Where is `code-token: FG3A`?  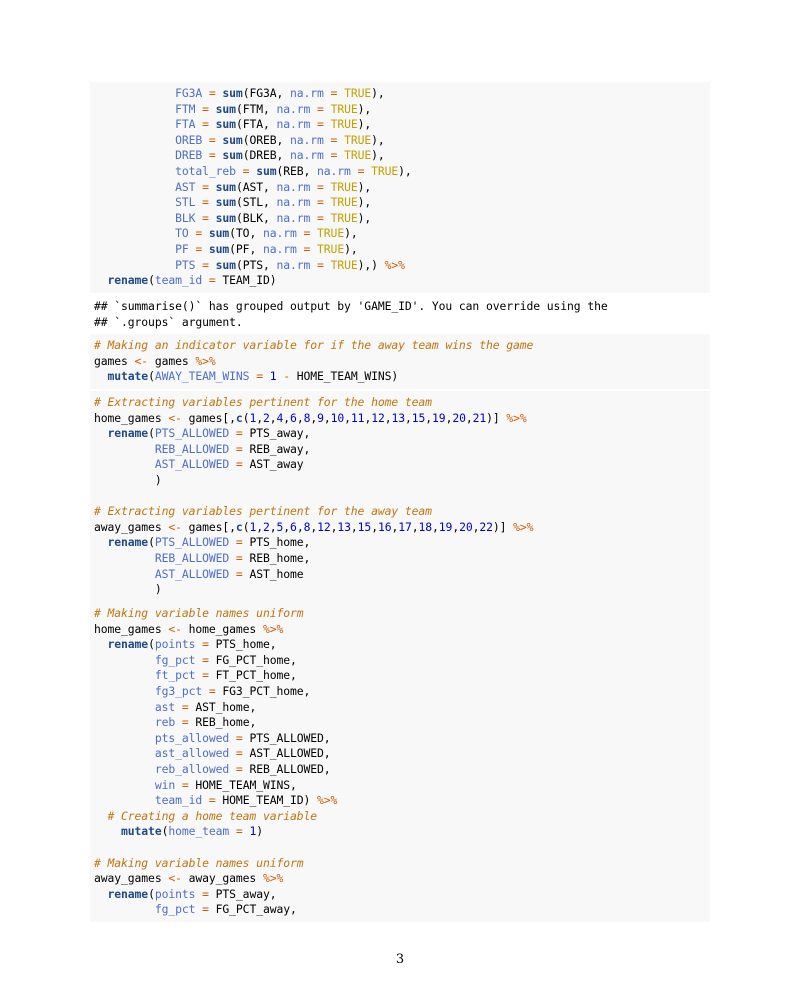 code-token: FG3A is located at coordinates (189, 93).